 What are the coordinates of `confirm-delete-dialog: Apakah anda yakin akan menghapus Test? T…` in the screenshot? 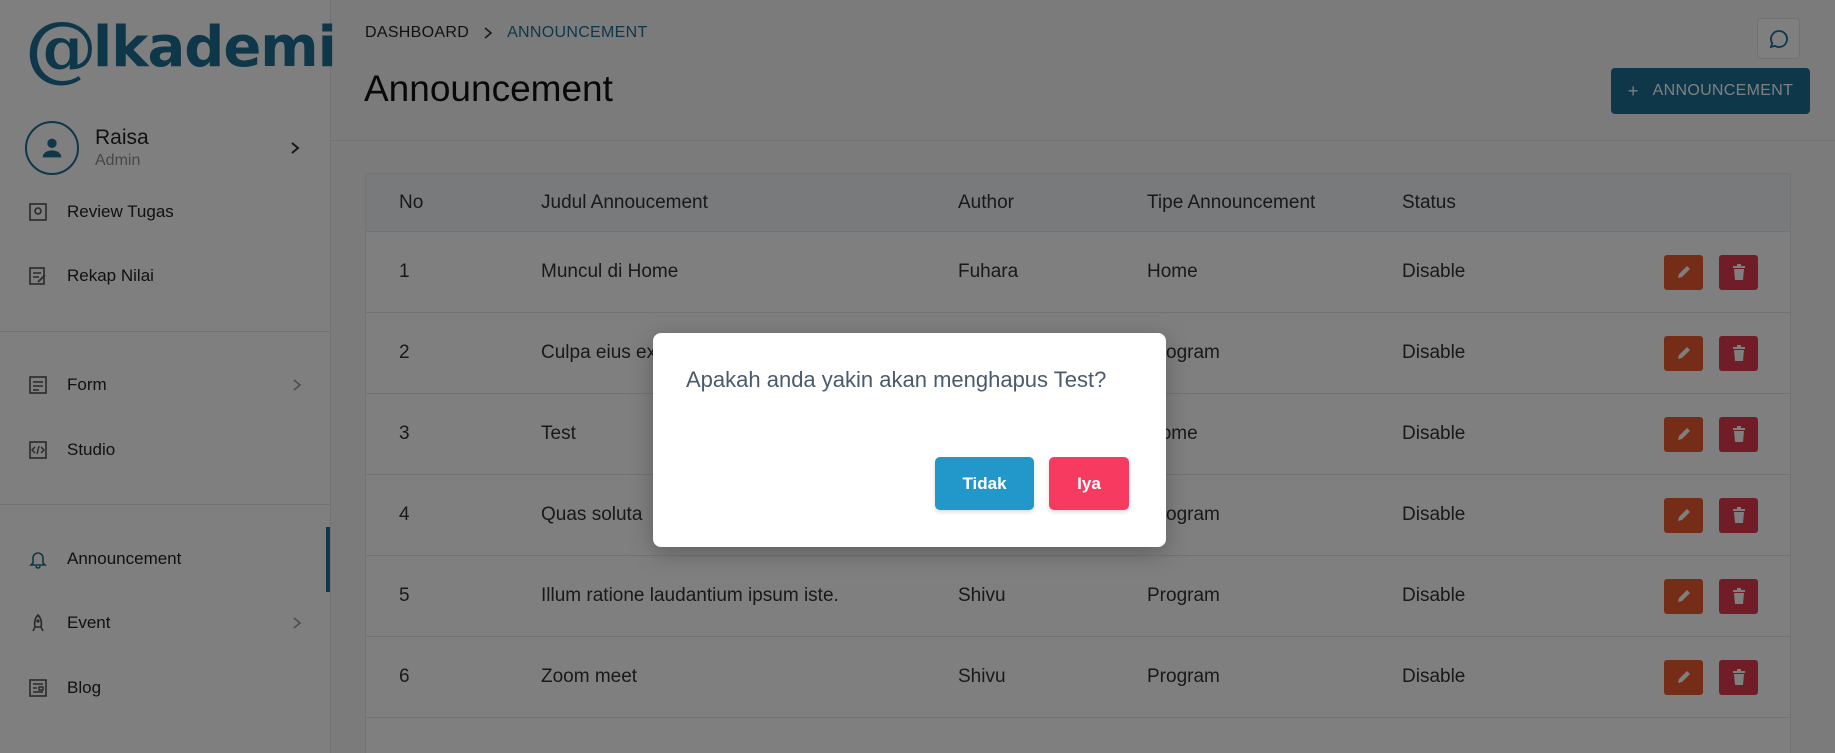 It's located at (909, 440).